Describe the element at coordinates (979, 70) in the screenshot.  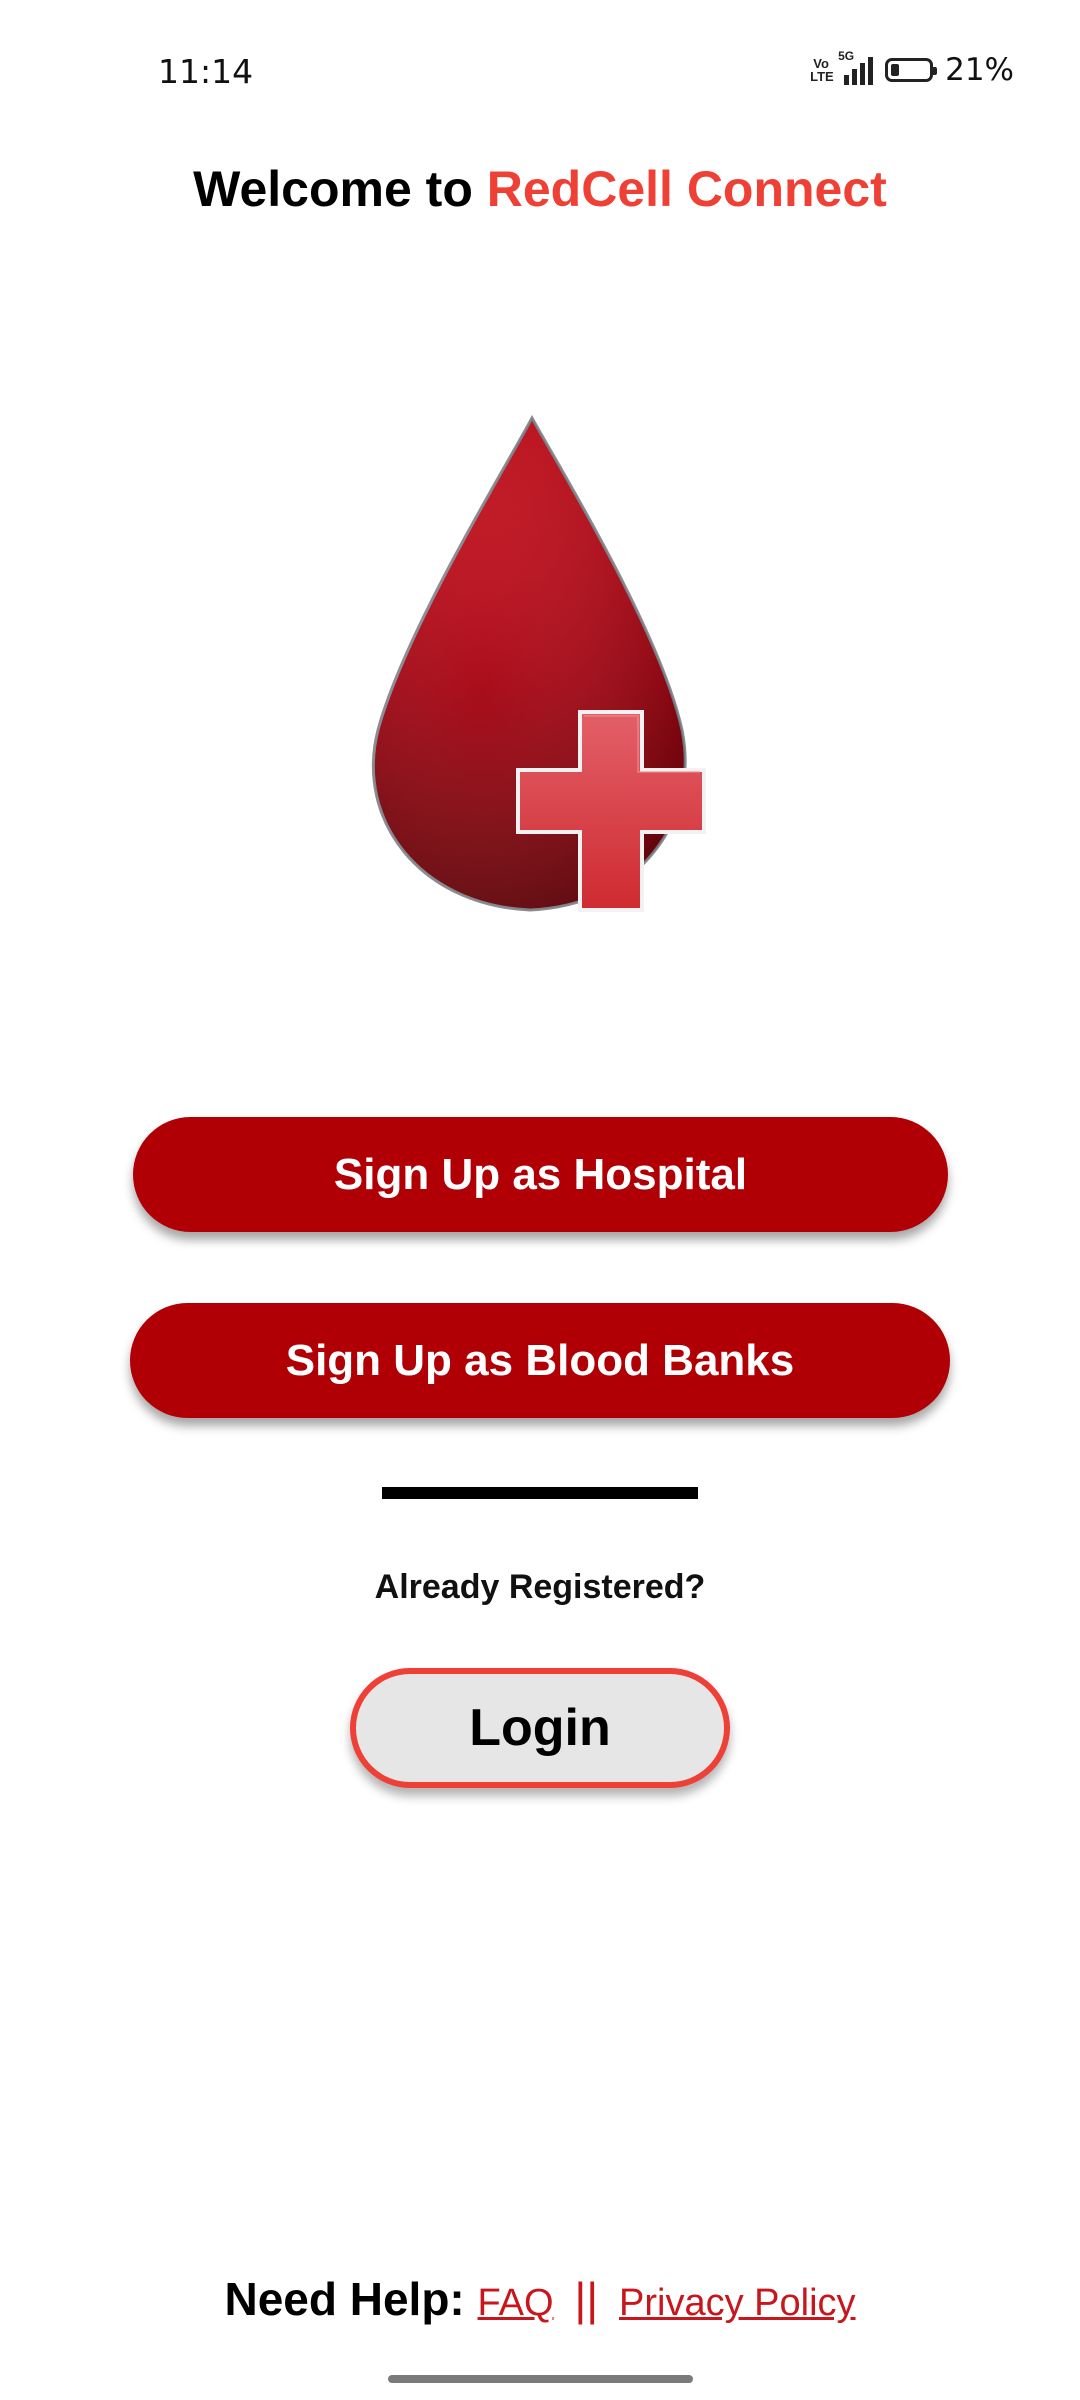
I see `battery-percent: 21%` at that location.